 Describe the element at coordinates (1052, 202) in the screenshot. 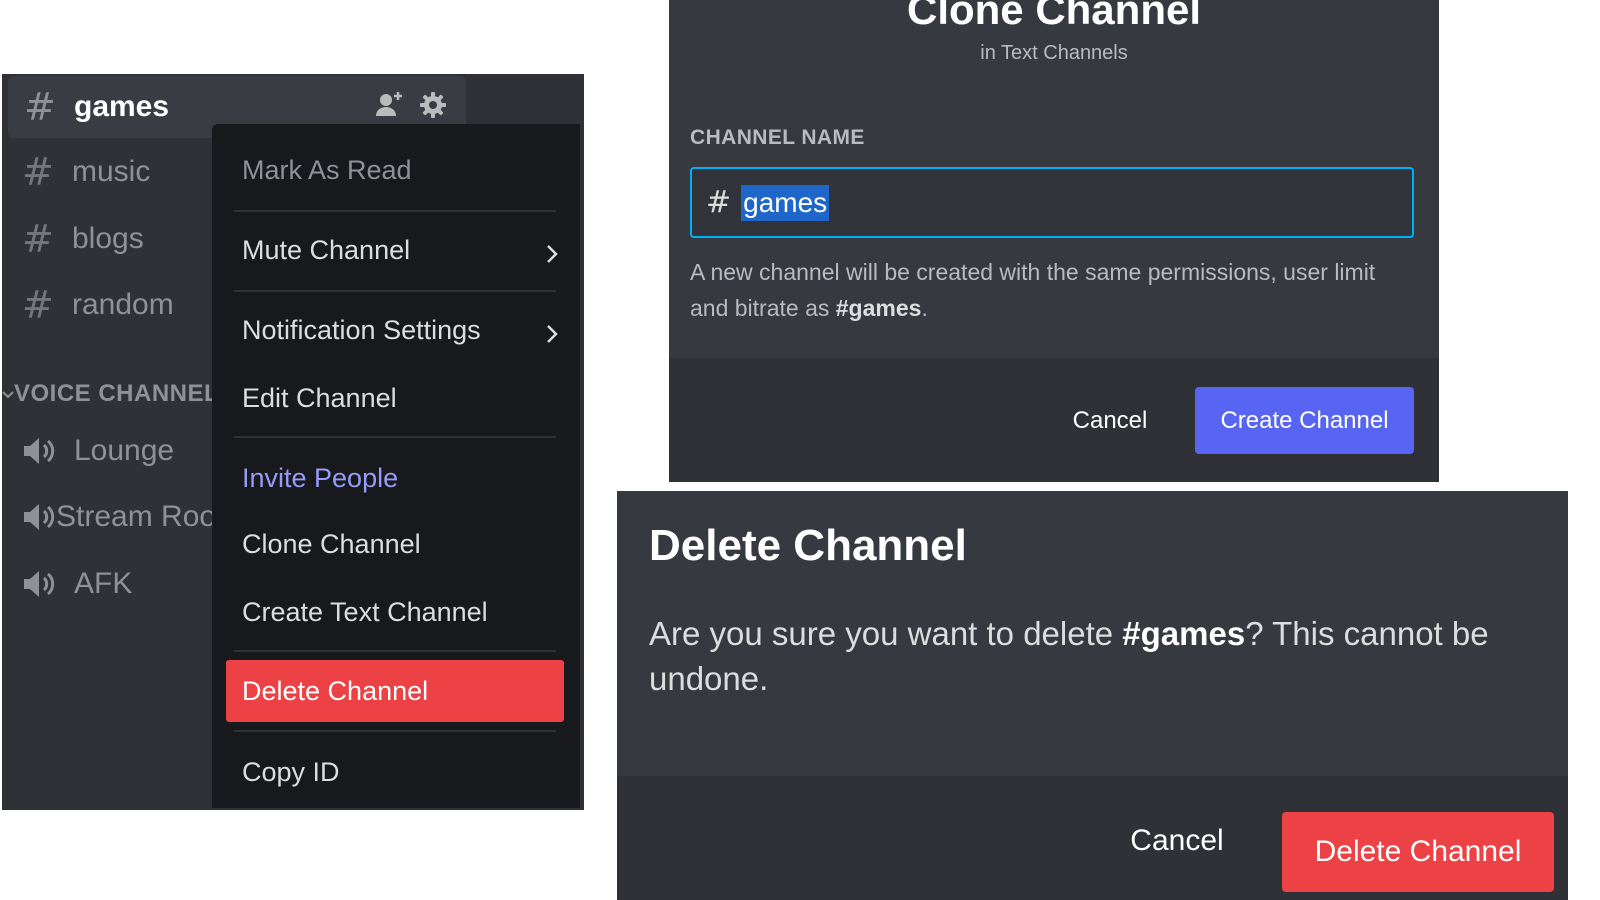

I see `channel-name-input: # games` at that location.